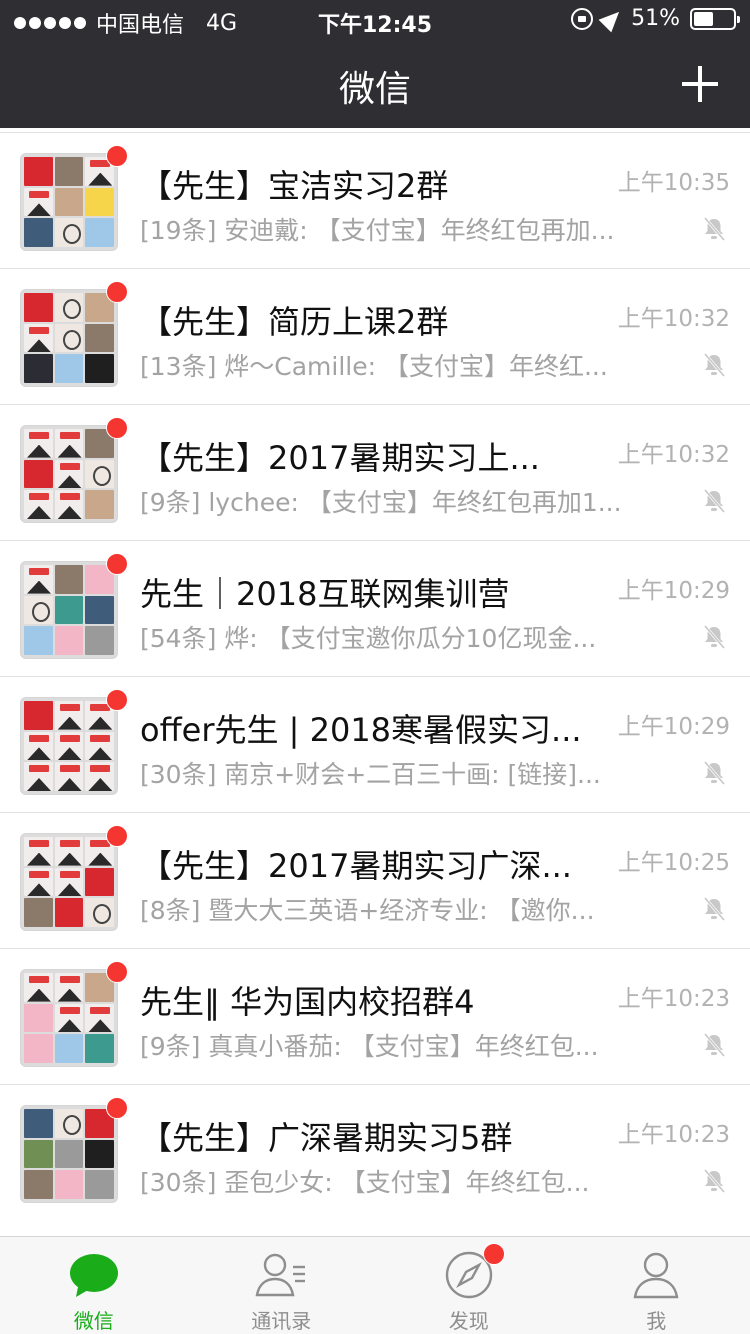  Describe the element at coordinates (469, 1285) in the screenshot. I see `tab-compass: 发现` at that location.